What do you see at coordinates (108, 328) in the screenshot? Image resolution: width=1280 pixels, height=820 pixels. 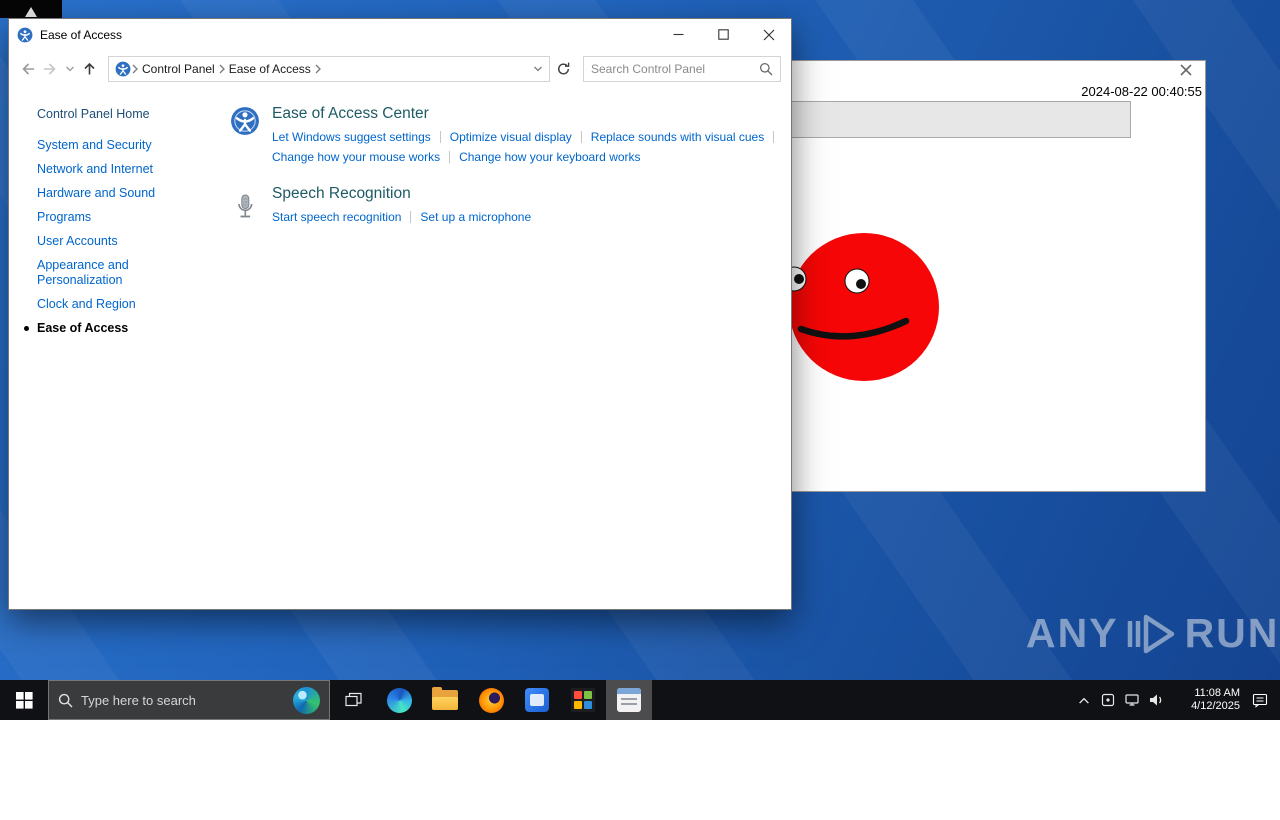 I see `sidebar-item-ease-of-access-active: Ease of Access` at bounding box center [108, 328].